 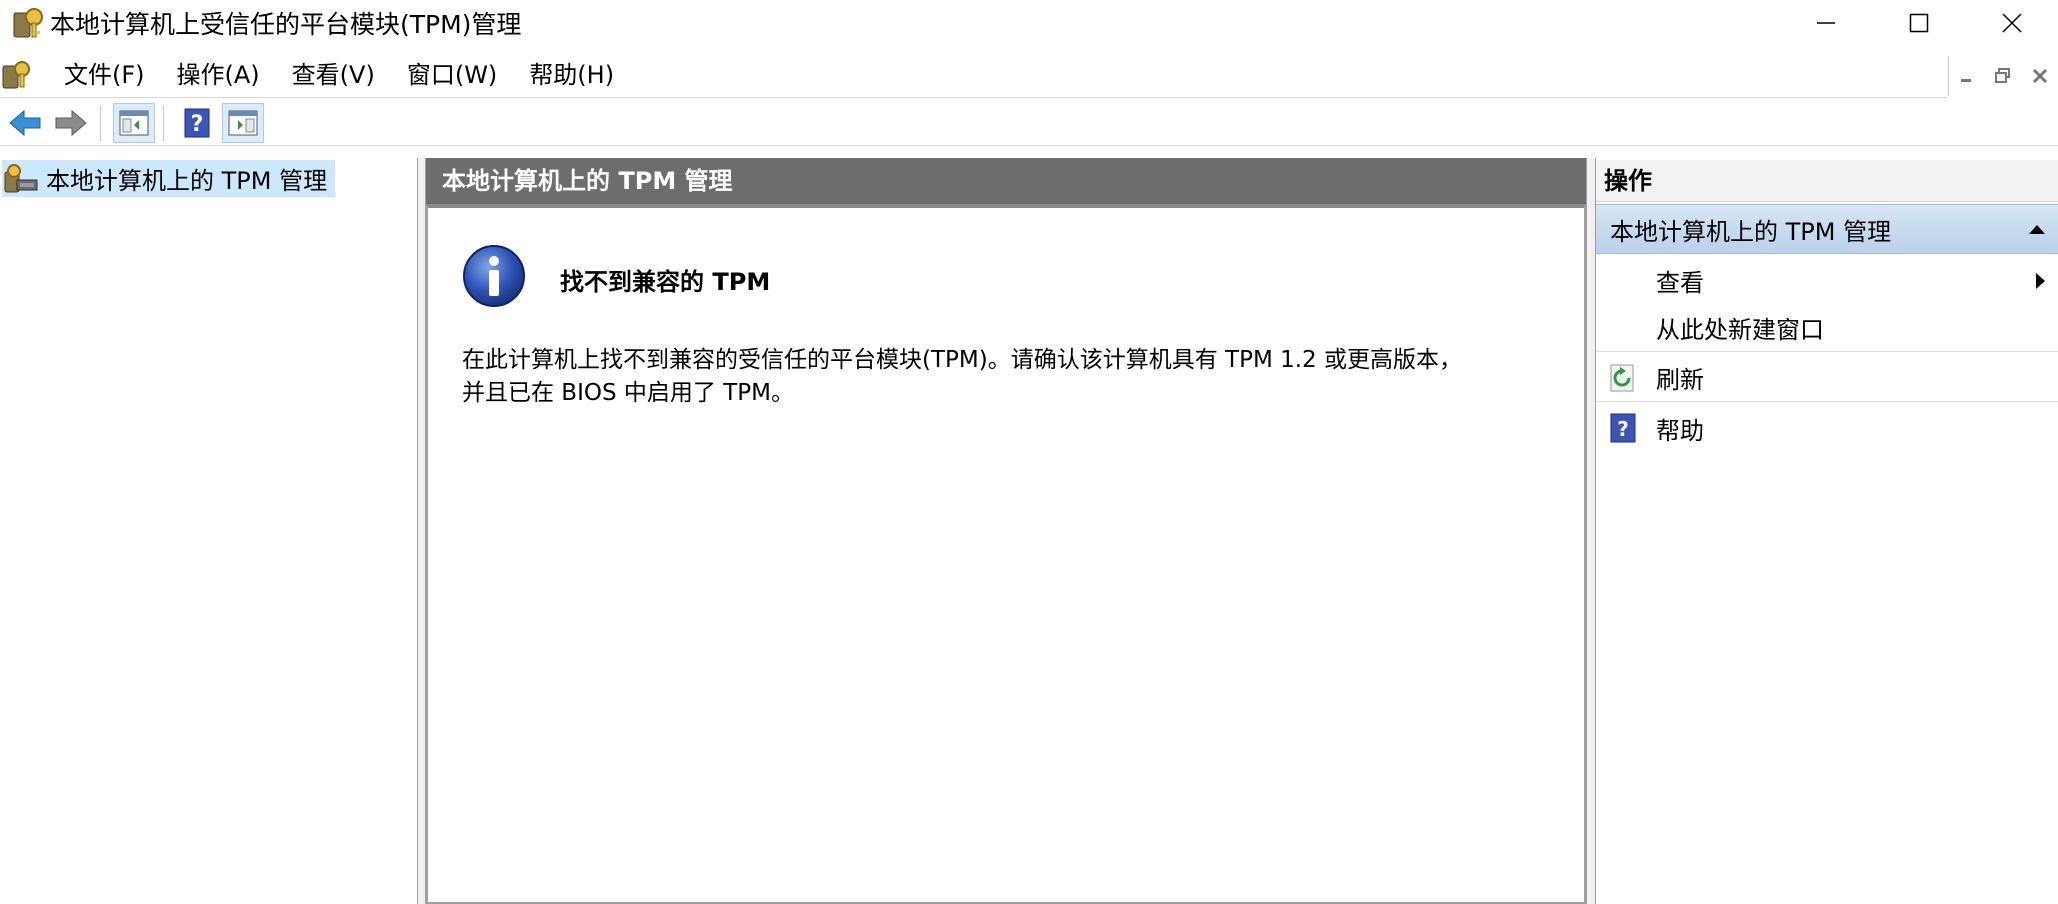 I want to click on collapse-caret-icon, so click(x=2037, y=229).